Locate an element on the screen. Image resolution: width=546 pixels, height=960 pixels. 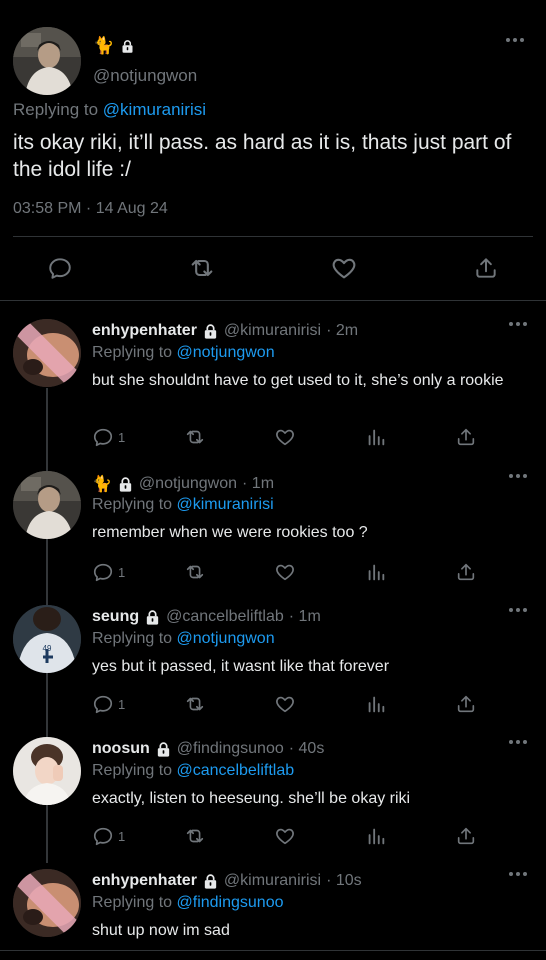
reply-header: enhypenhater @kimuranirisi · 10s is located at coordinates (227, 881).